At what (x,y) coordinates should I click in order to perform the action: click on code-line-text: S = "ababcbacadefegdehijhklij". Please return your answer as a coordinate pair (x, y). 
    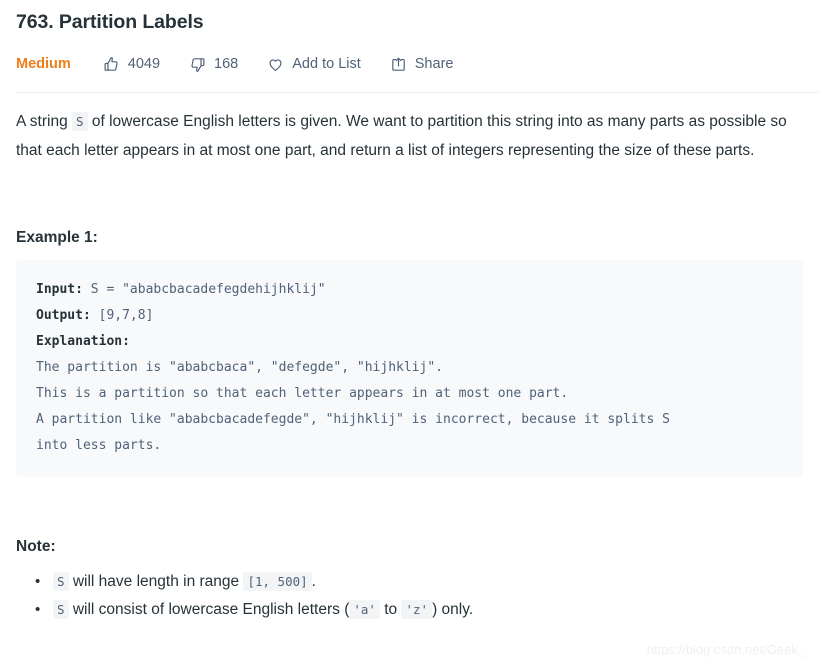
    Looking at the image, I should click on (204, 289).